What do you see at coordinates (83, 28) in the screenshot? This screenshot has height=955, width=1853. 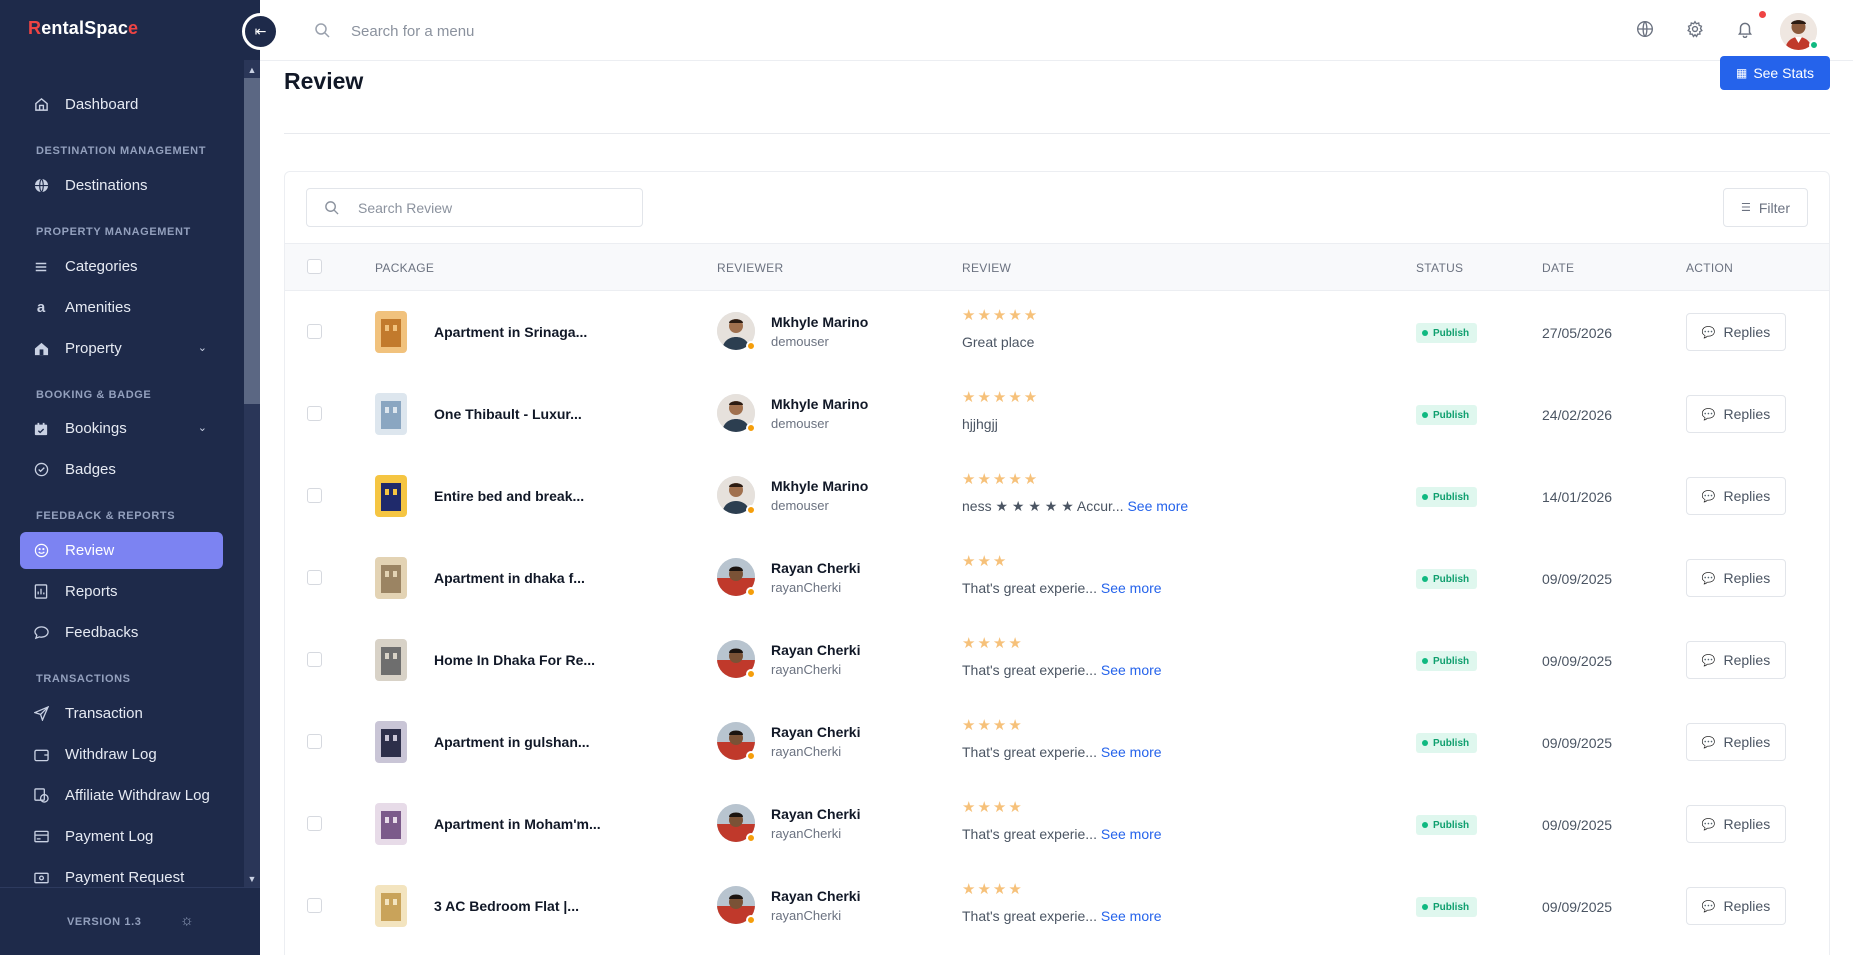 I see `brand-logo: RentalSpace` at bounding box center [83, 28].